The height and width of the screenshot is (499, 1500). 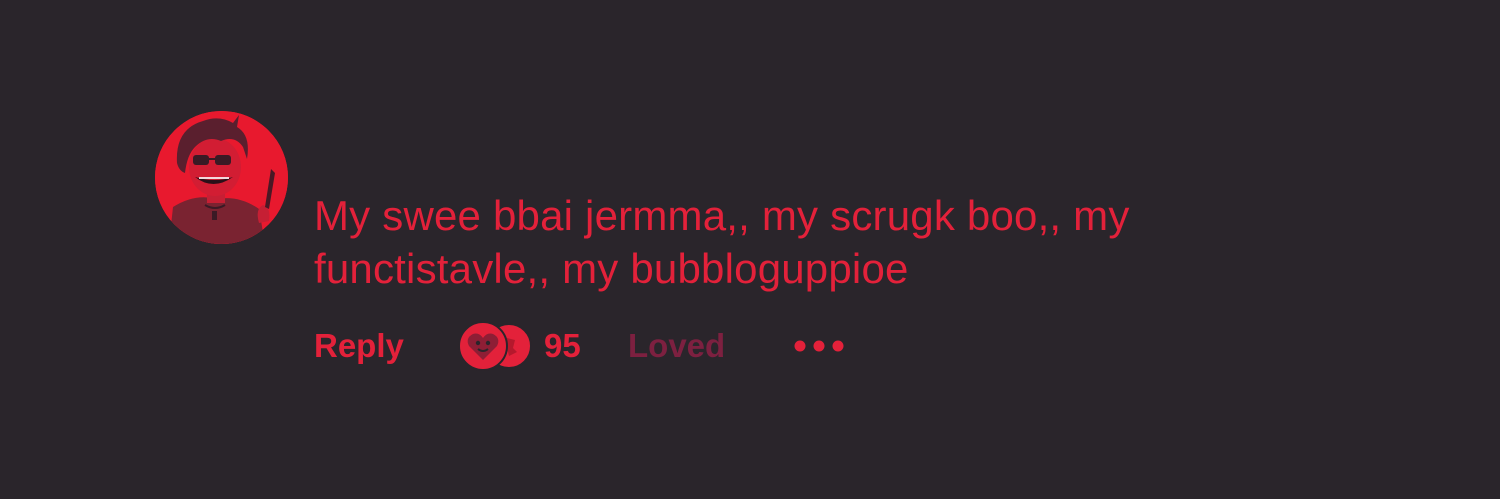 What do you see at coordinates (676, 346) in the screenshot?
I see `loved-label: Loved` at bounding box center [676, 346].